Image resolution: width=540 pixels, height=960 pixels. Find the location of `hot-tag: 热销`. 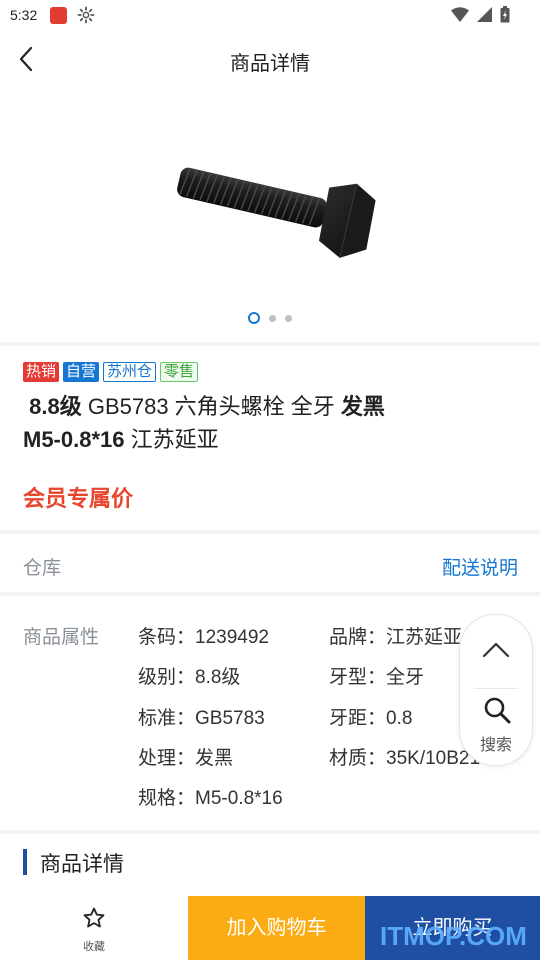

hot-tag: 热销 is located at coordinates (41, 372).